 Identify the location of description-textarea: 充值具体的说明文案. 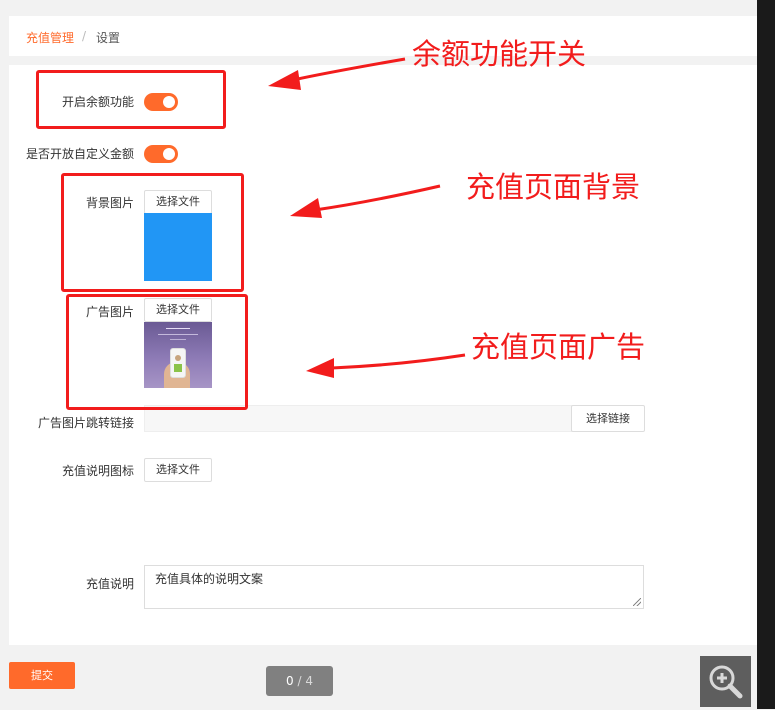
(394, 587).